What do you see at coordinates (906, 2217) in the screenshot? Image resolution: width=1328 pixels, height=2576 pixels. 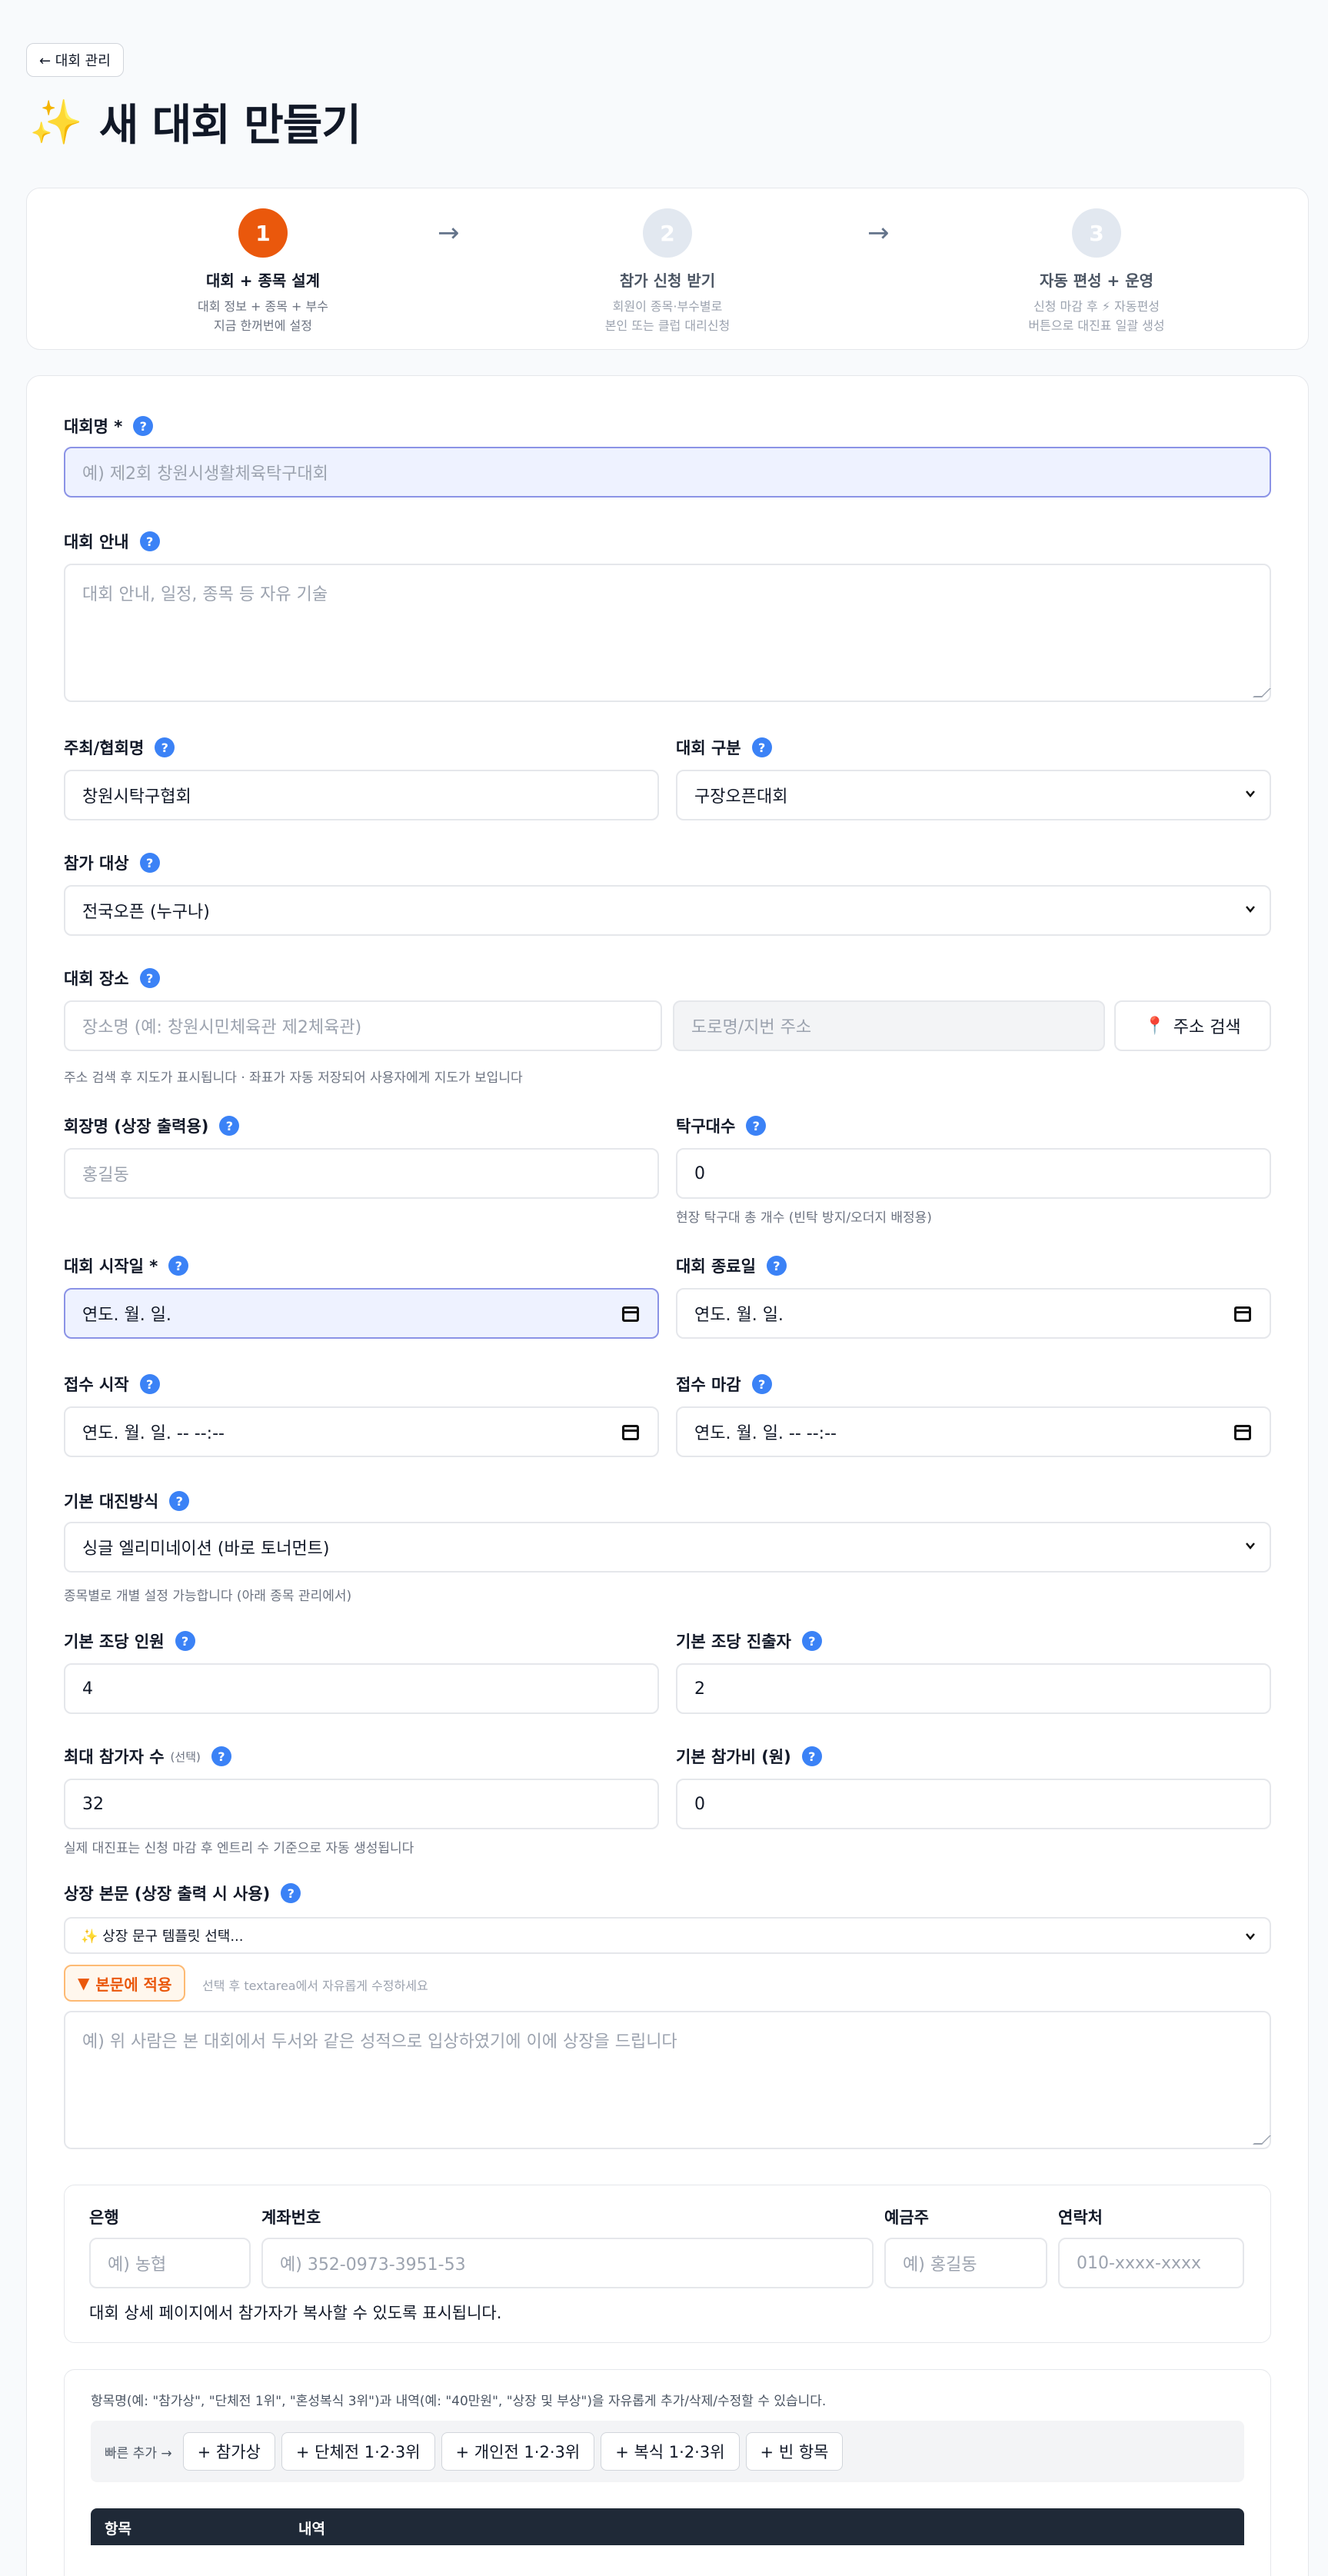 I see `holder-label: 예금주` at bounding box center [906, 2217].